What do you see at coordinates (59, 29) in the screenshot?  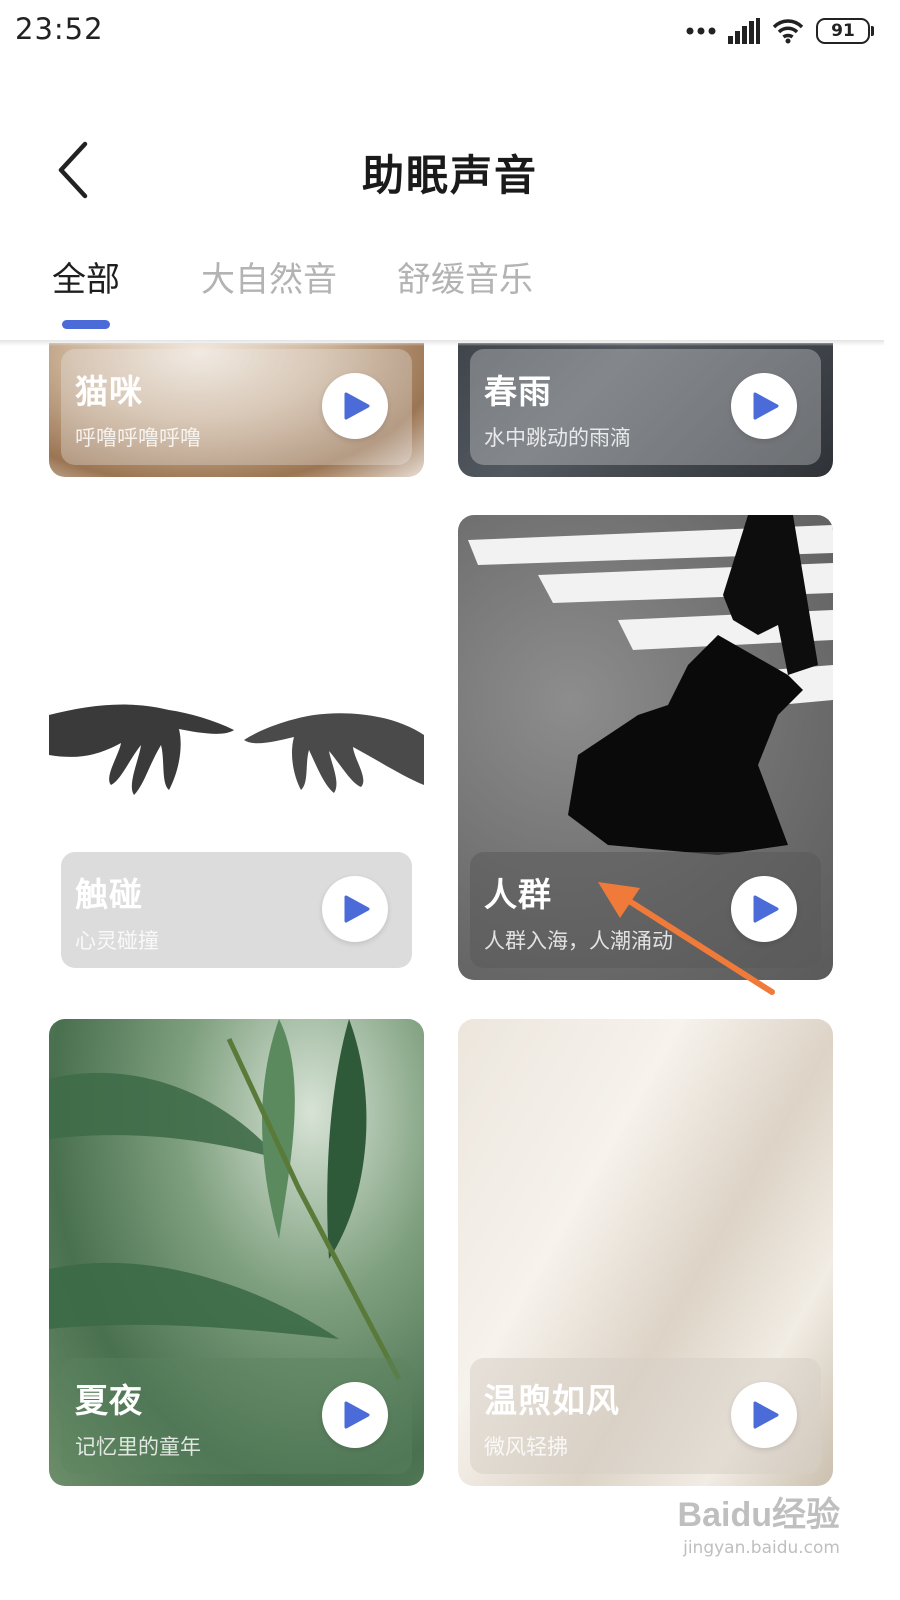 I see `status-time: 23:52` at bounding box center [59, 29].